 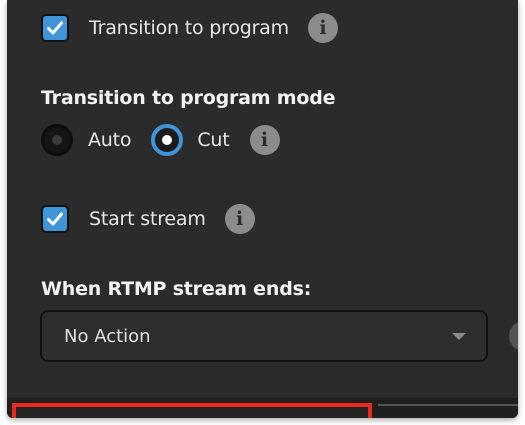 I want to click on transition-to-program-label: Transition to program, so click(x=189, y=28).